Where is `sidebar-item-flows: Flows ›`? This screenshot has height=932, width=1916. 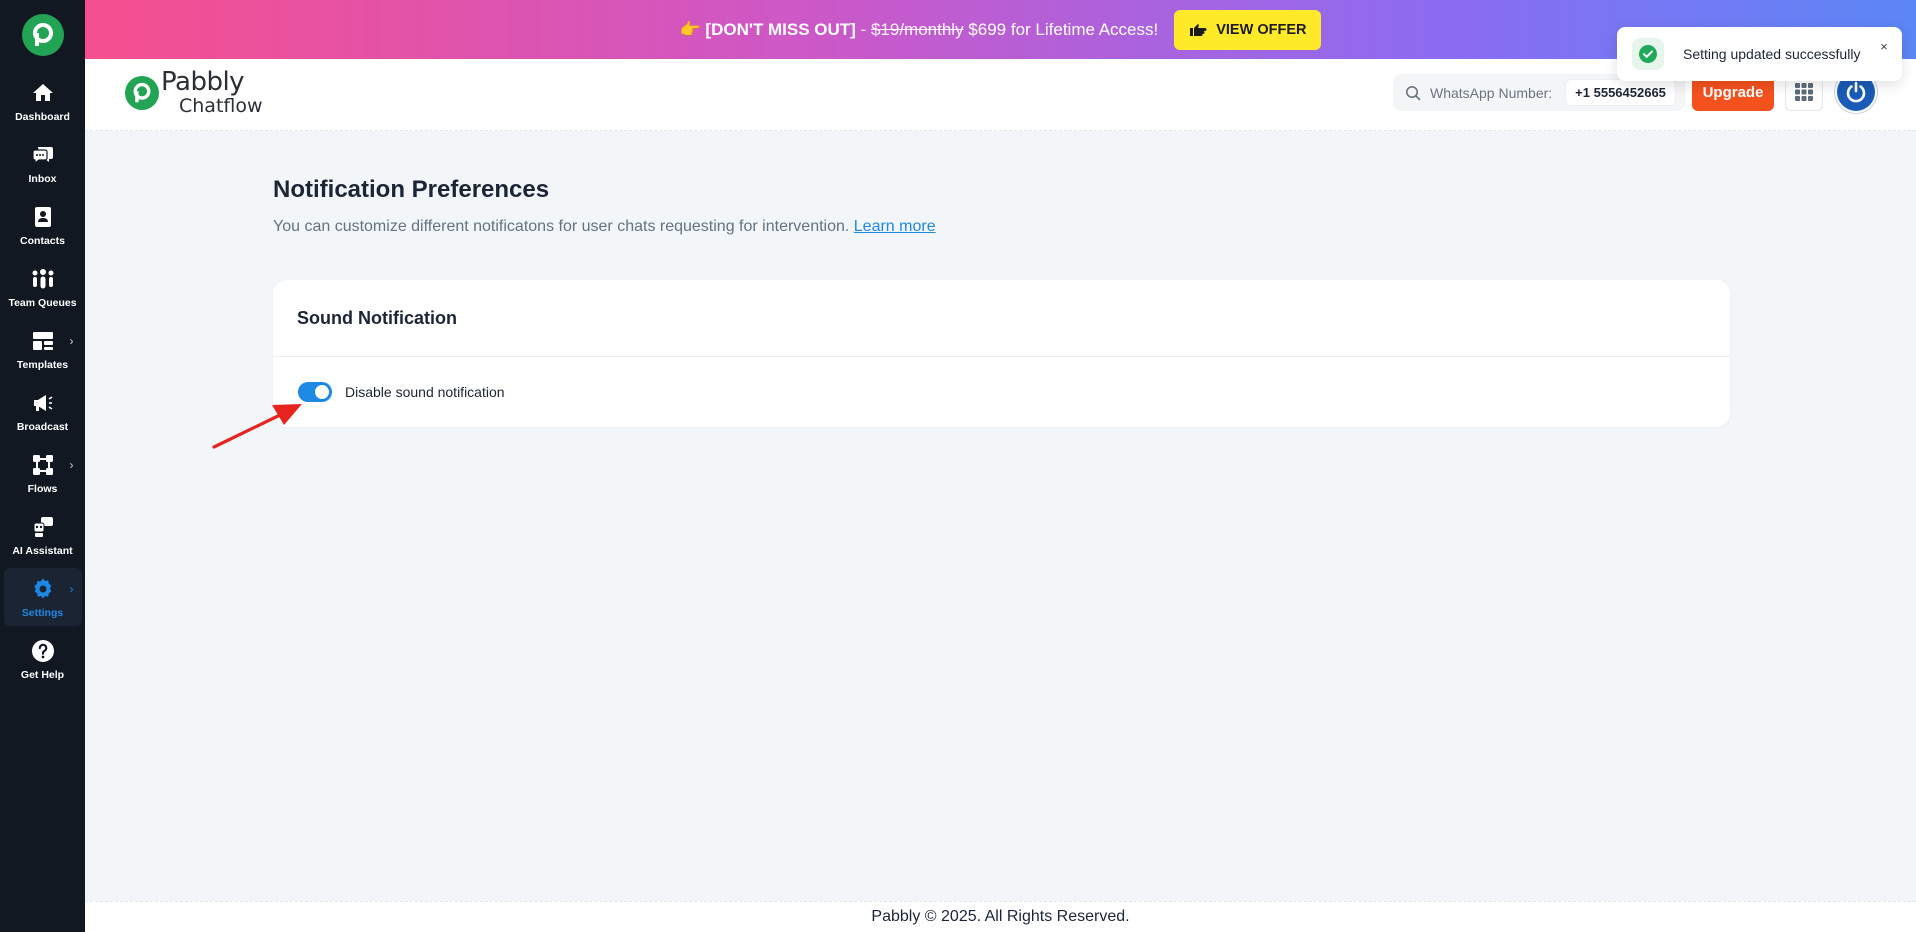 sidebar-item-flows: Flows › is located at coordinates (43, 473).